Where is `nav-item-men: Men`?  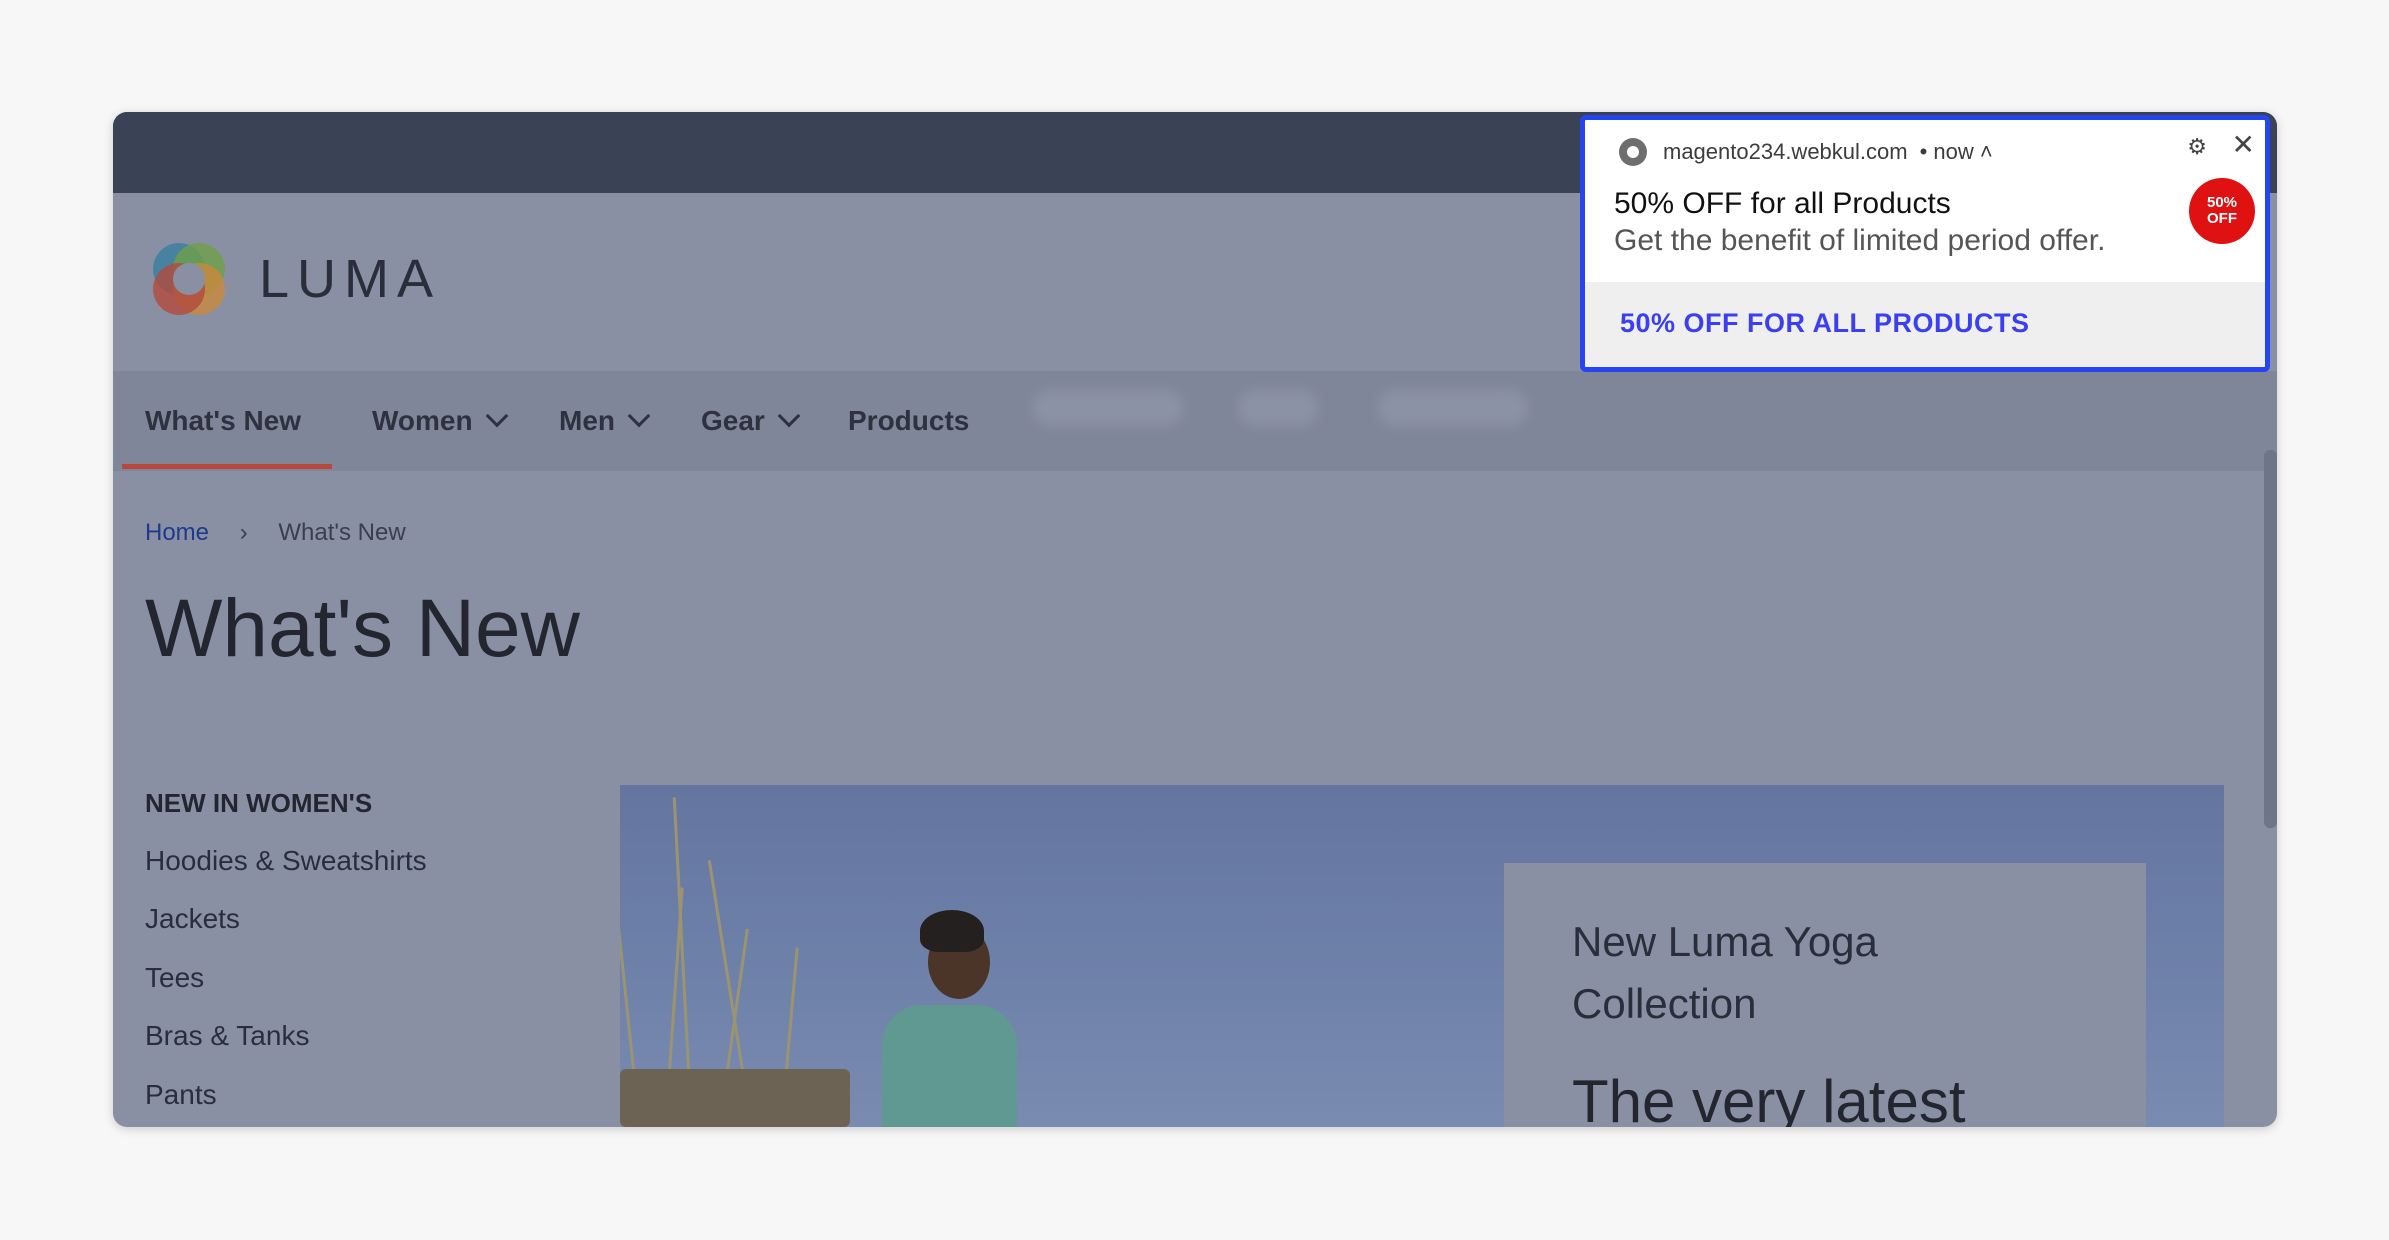
nav-item-men: Men is located at coordinates (605, 421).